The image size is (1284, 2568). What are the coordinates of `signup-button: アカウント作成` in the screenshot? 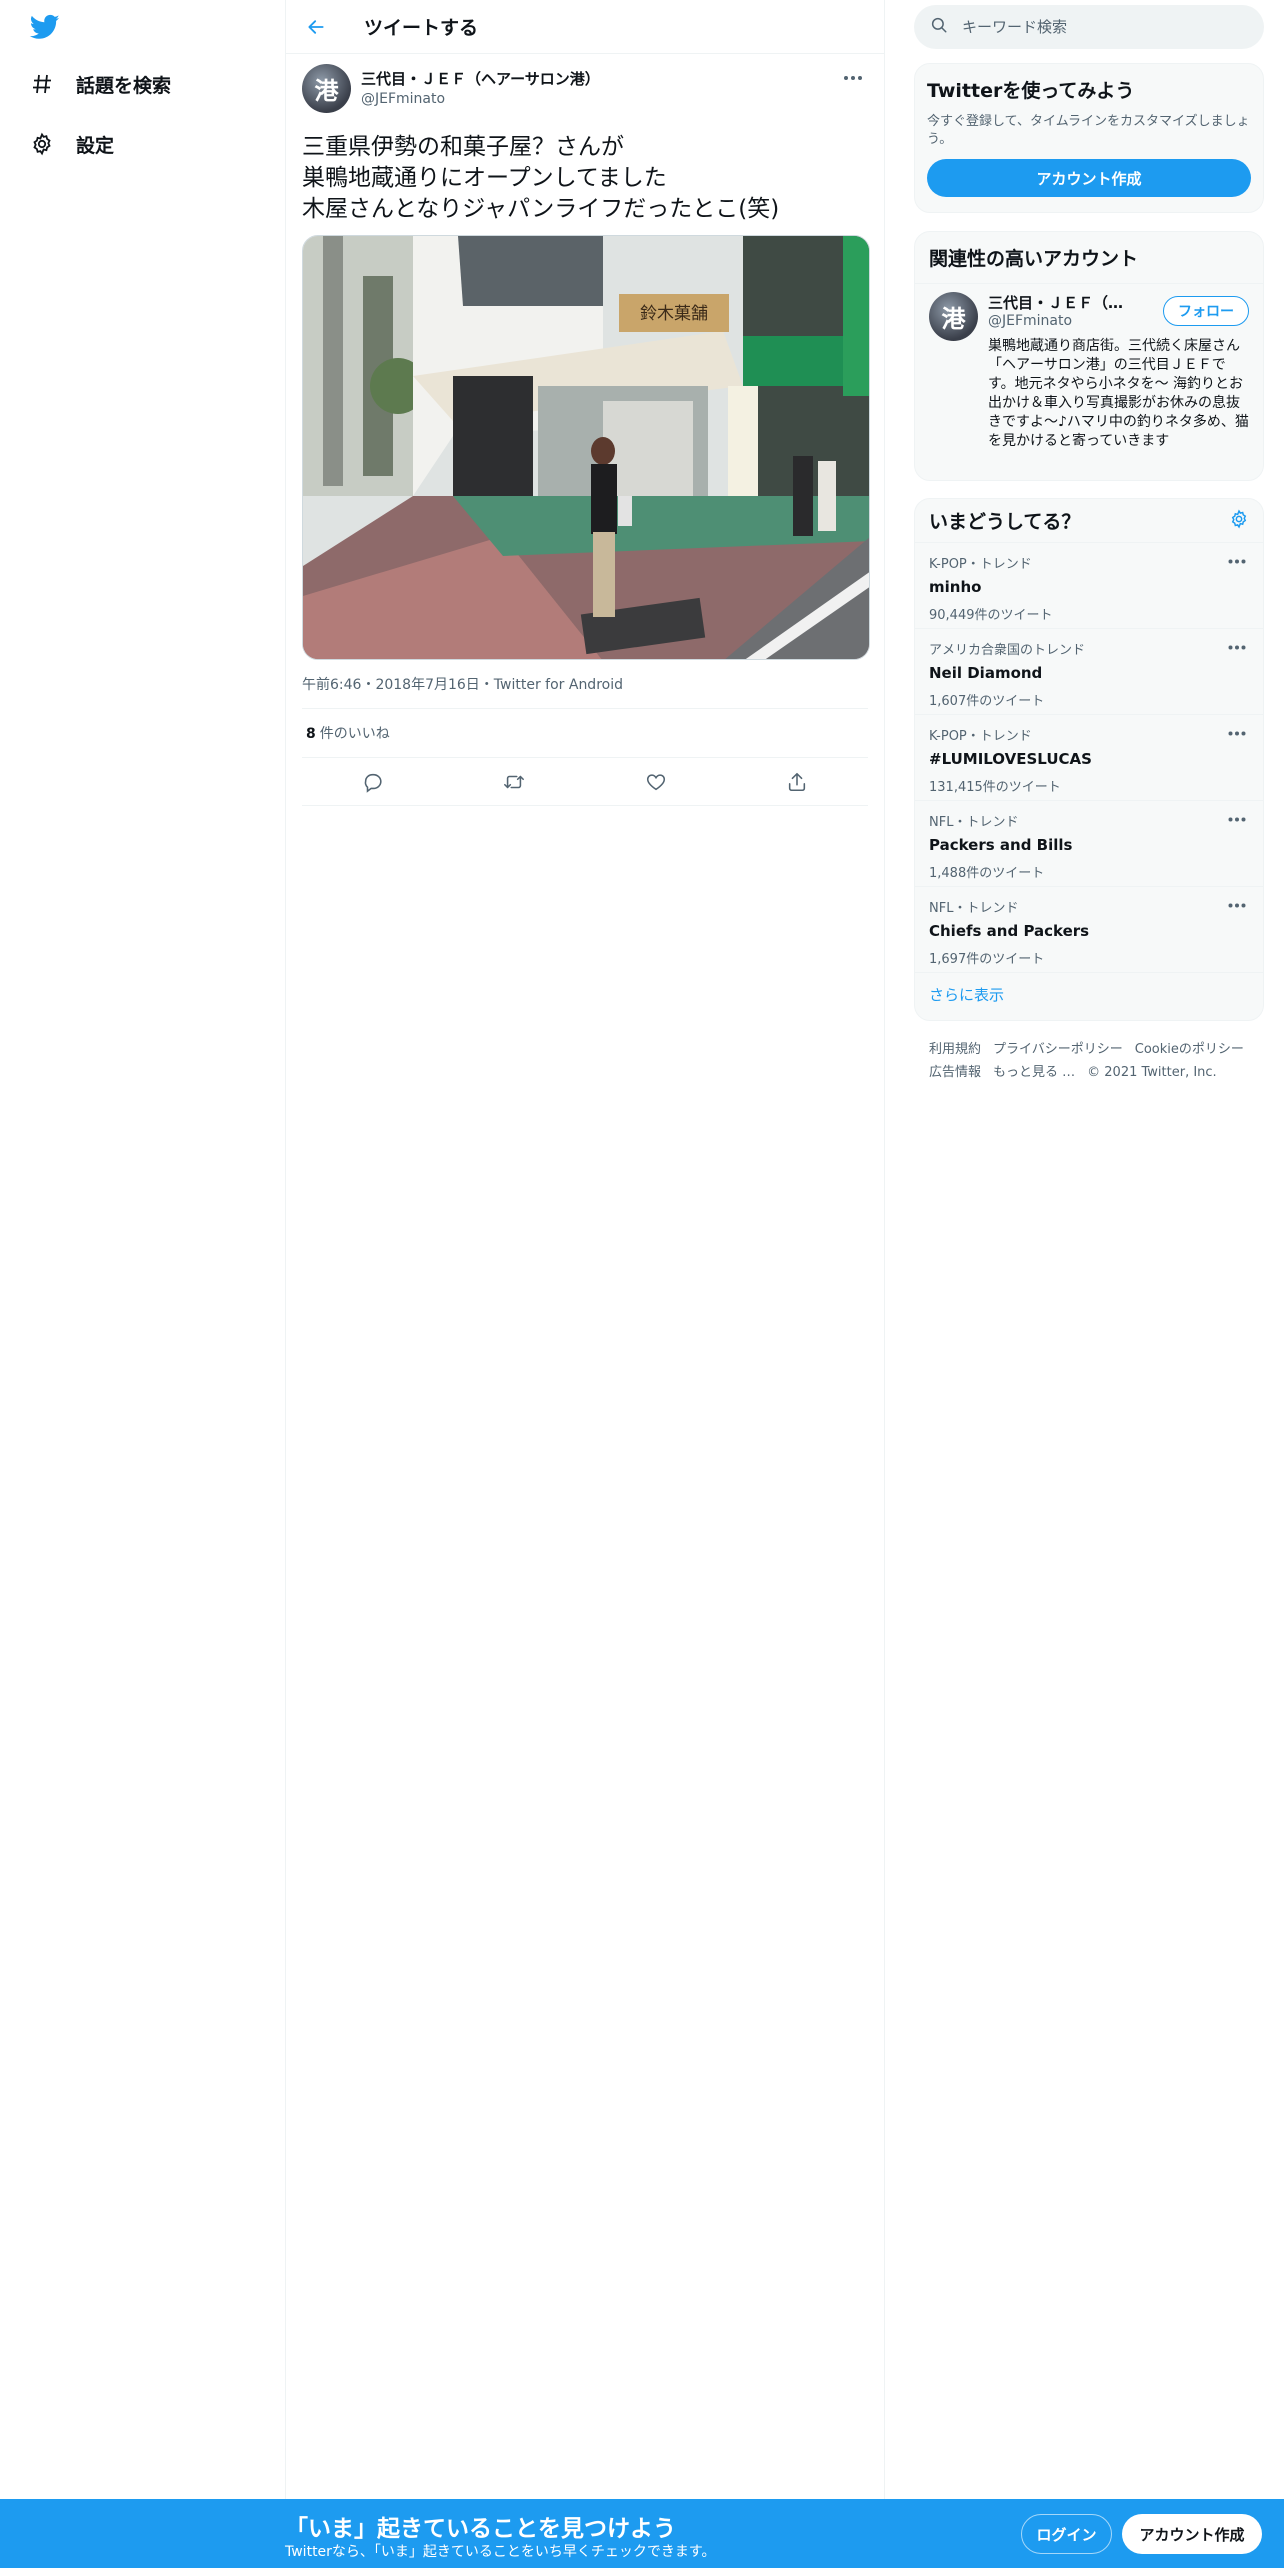 It's located at (1192, 2534).